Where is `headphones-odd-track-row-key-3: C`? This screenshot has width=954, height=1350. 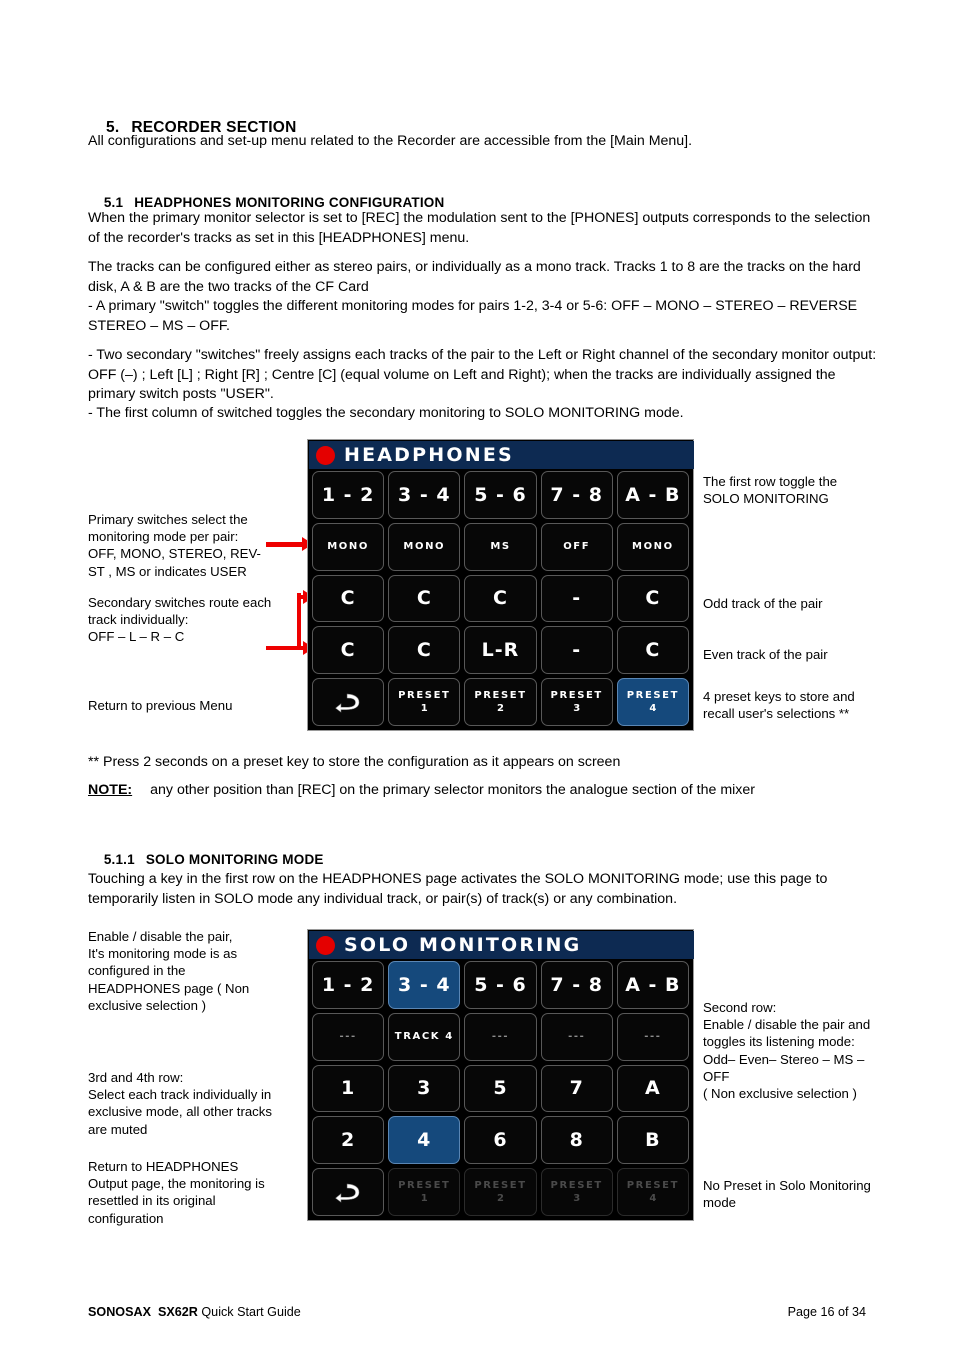
headphones-odd-track-row-key-3: C is located at coordinates (500, 598).